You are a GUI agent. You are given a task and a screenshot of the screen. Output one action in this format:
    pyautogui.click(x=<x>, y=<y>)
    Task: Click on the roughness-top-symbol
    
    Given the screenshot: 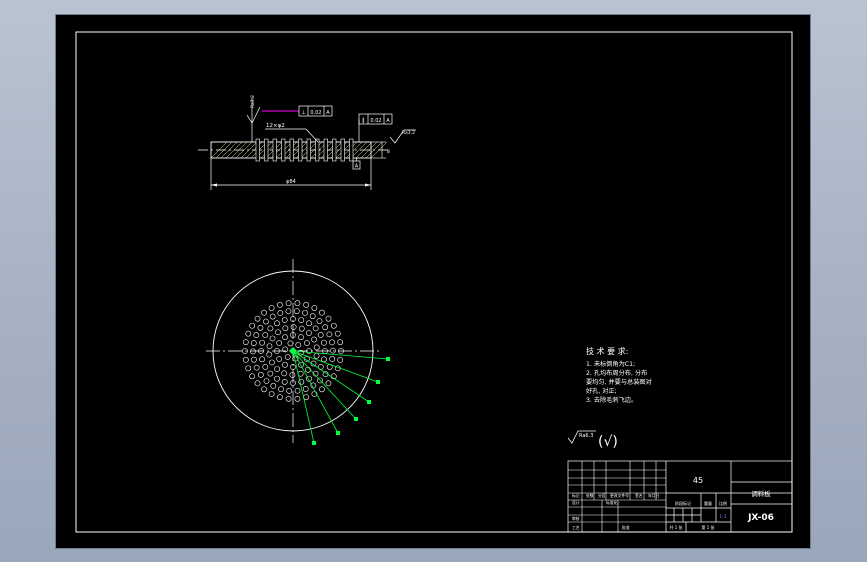 What is the action you would take?
    pyautogui.click(x=253, y=115)
    